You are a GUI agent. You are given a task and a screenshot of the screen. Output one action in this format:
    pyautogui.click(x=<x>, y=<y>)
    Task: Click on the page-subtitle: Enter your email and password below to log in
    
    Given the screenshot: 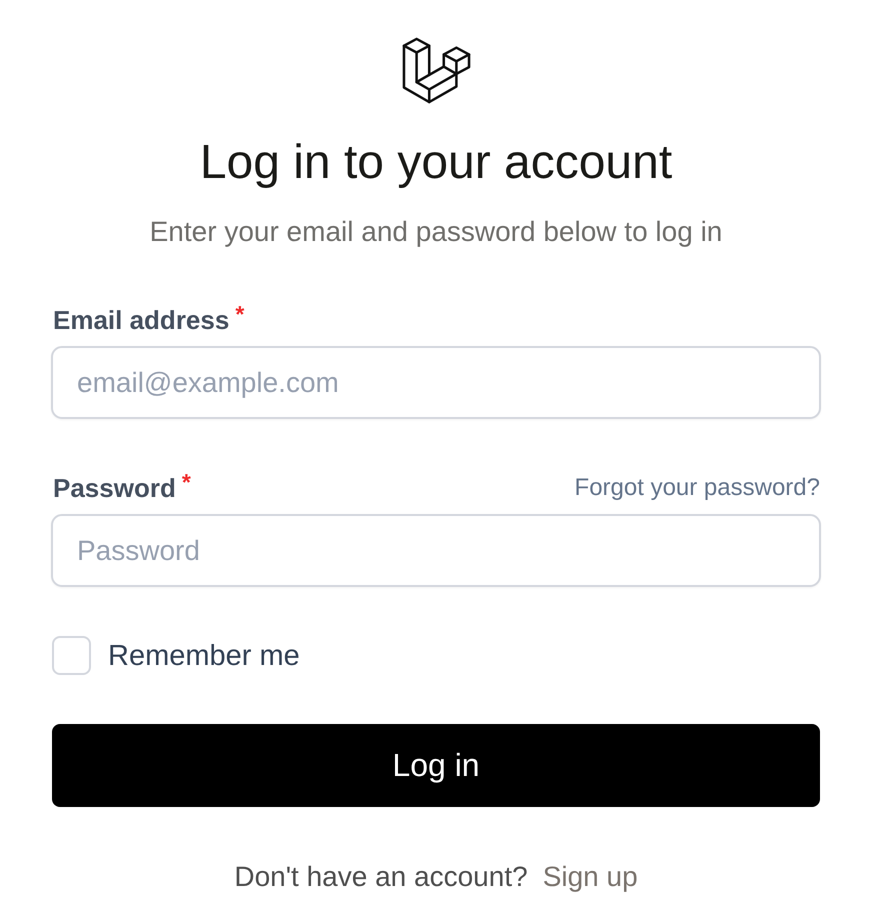 What is the action you would take?
    pyautogui.click(x=436, y=232)
    